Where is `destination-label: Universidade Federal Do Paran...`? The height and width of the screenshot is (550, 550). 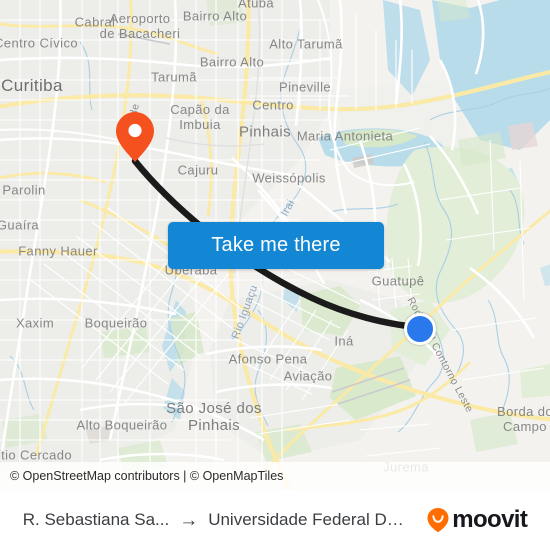 destination-label: Universidade Federal Do Paran... is located at coordinates (308, 519).